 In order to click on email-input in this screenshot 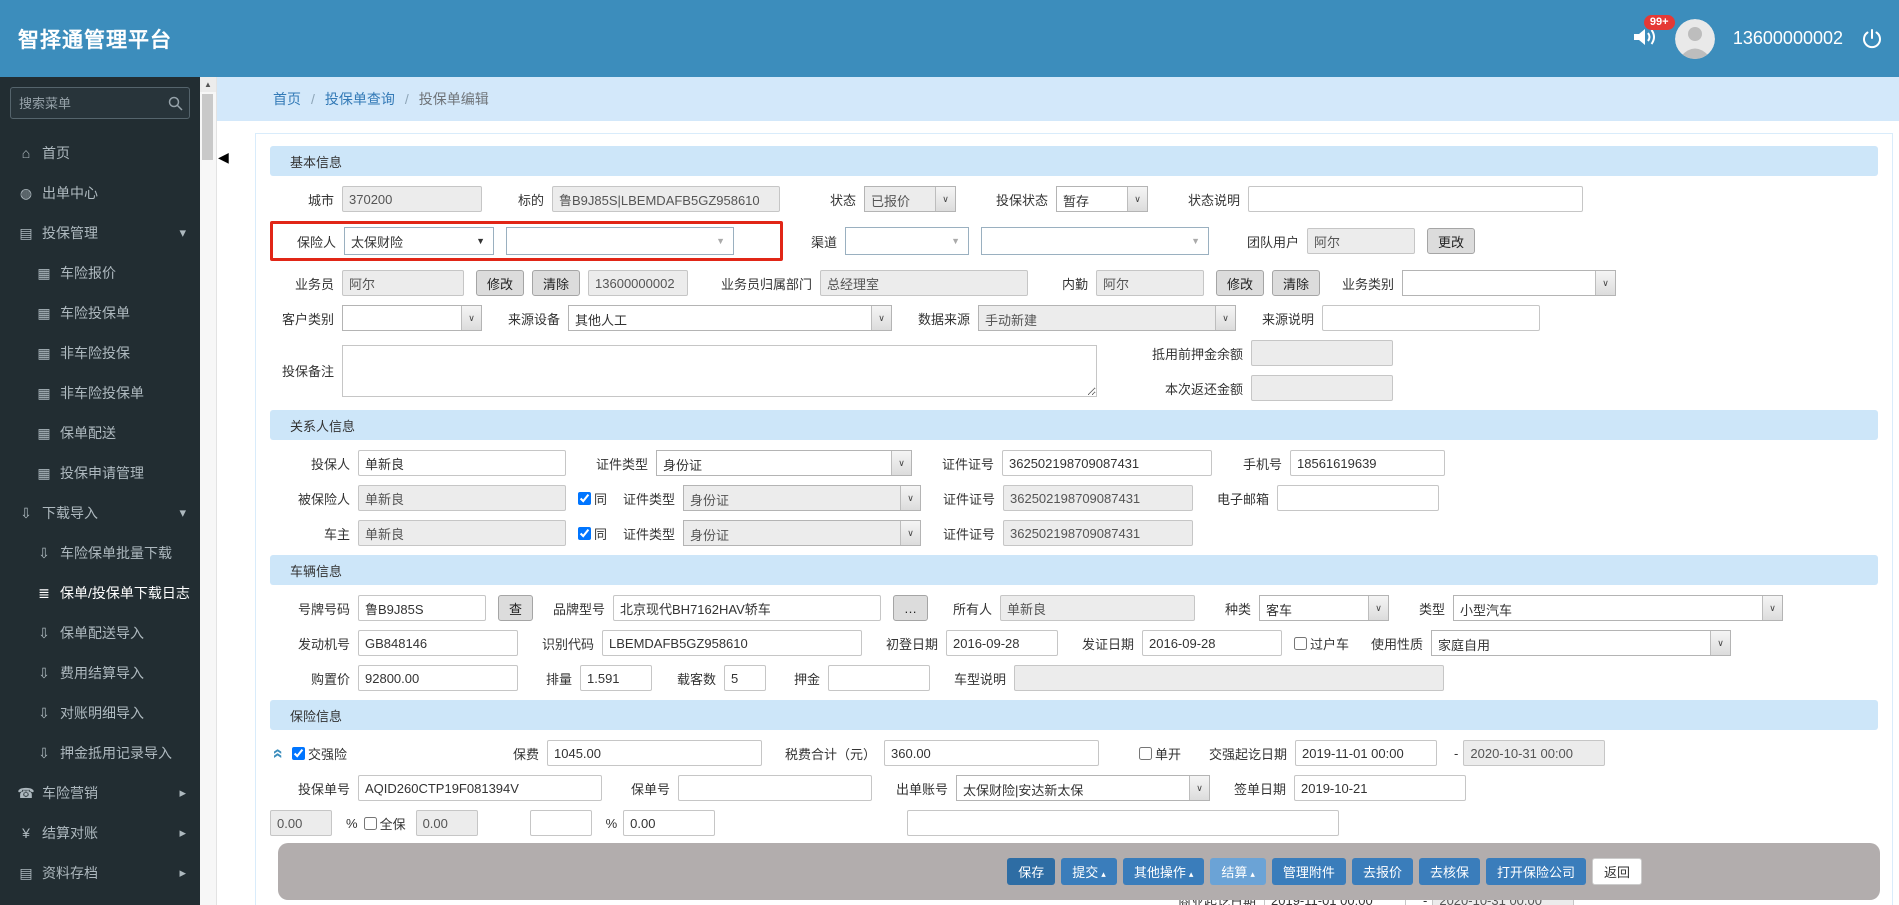, I will do `click(1358, 498)`.